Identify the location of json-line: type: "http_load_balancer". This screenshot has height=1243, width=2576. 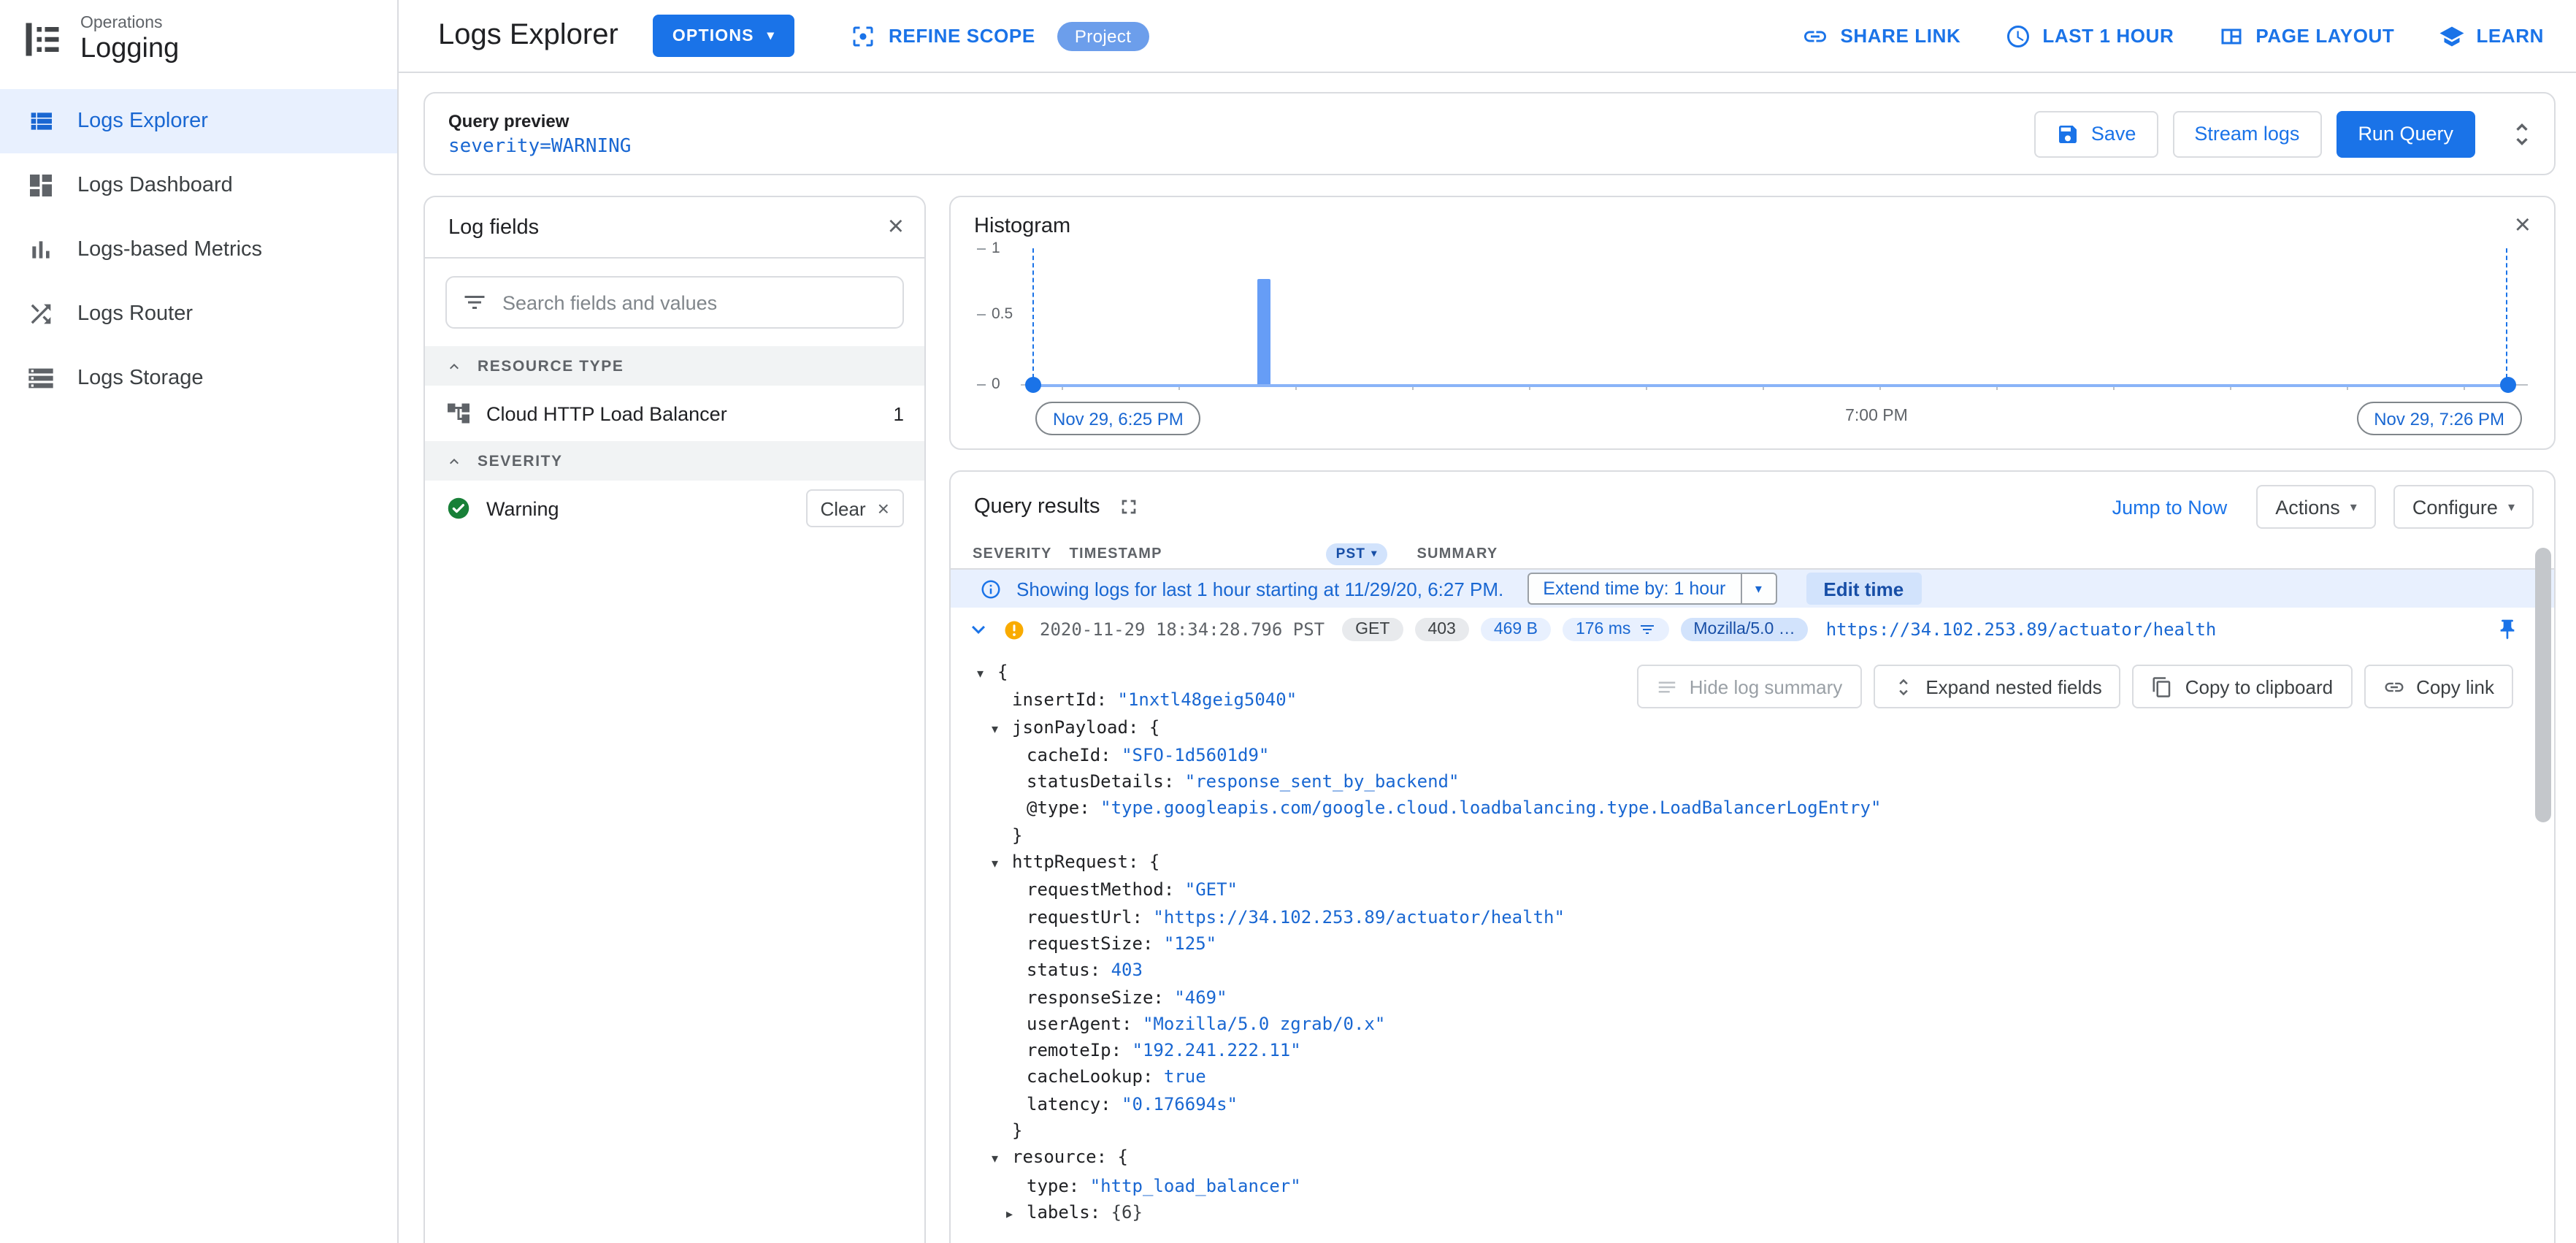
(1765, 1185).